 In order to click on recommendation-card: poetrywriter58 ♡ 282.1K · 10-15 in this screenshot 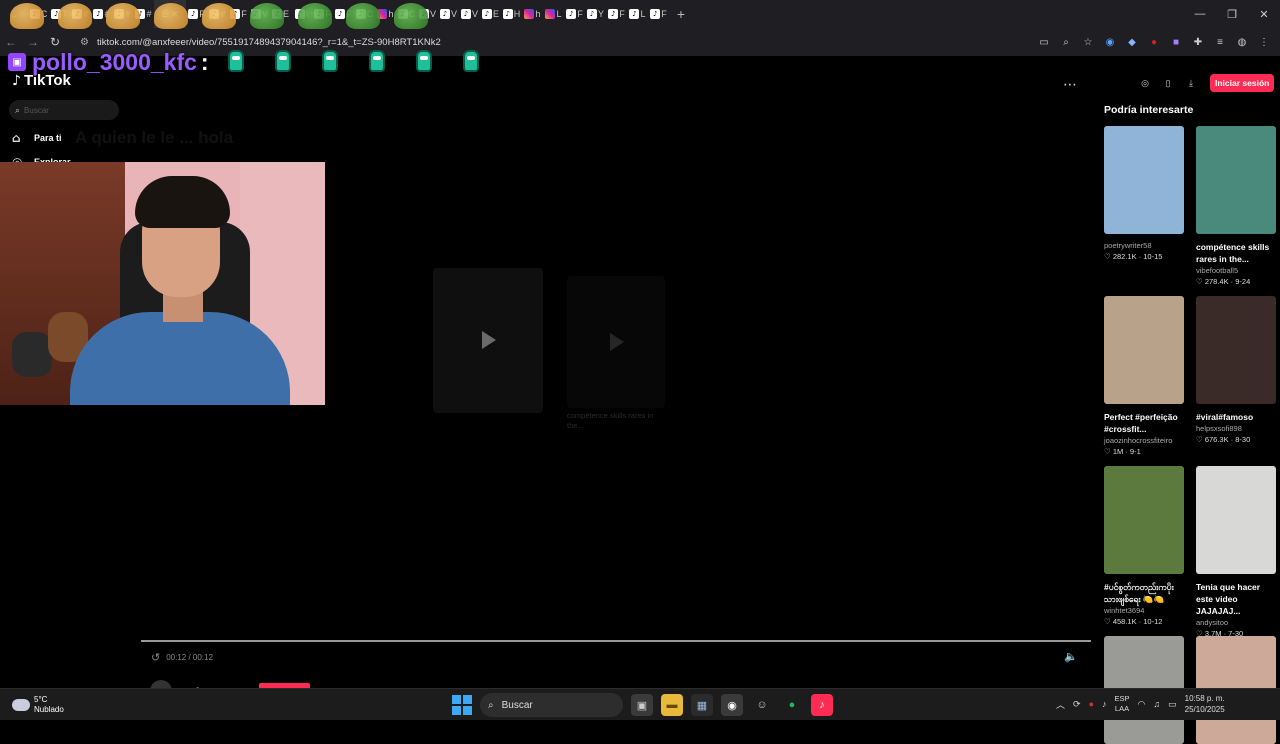, I will do `click(1144, 193)`.